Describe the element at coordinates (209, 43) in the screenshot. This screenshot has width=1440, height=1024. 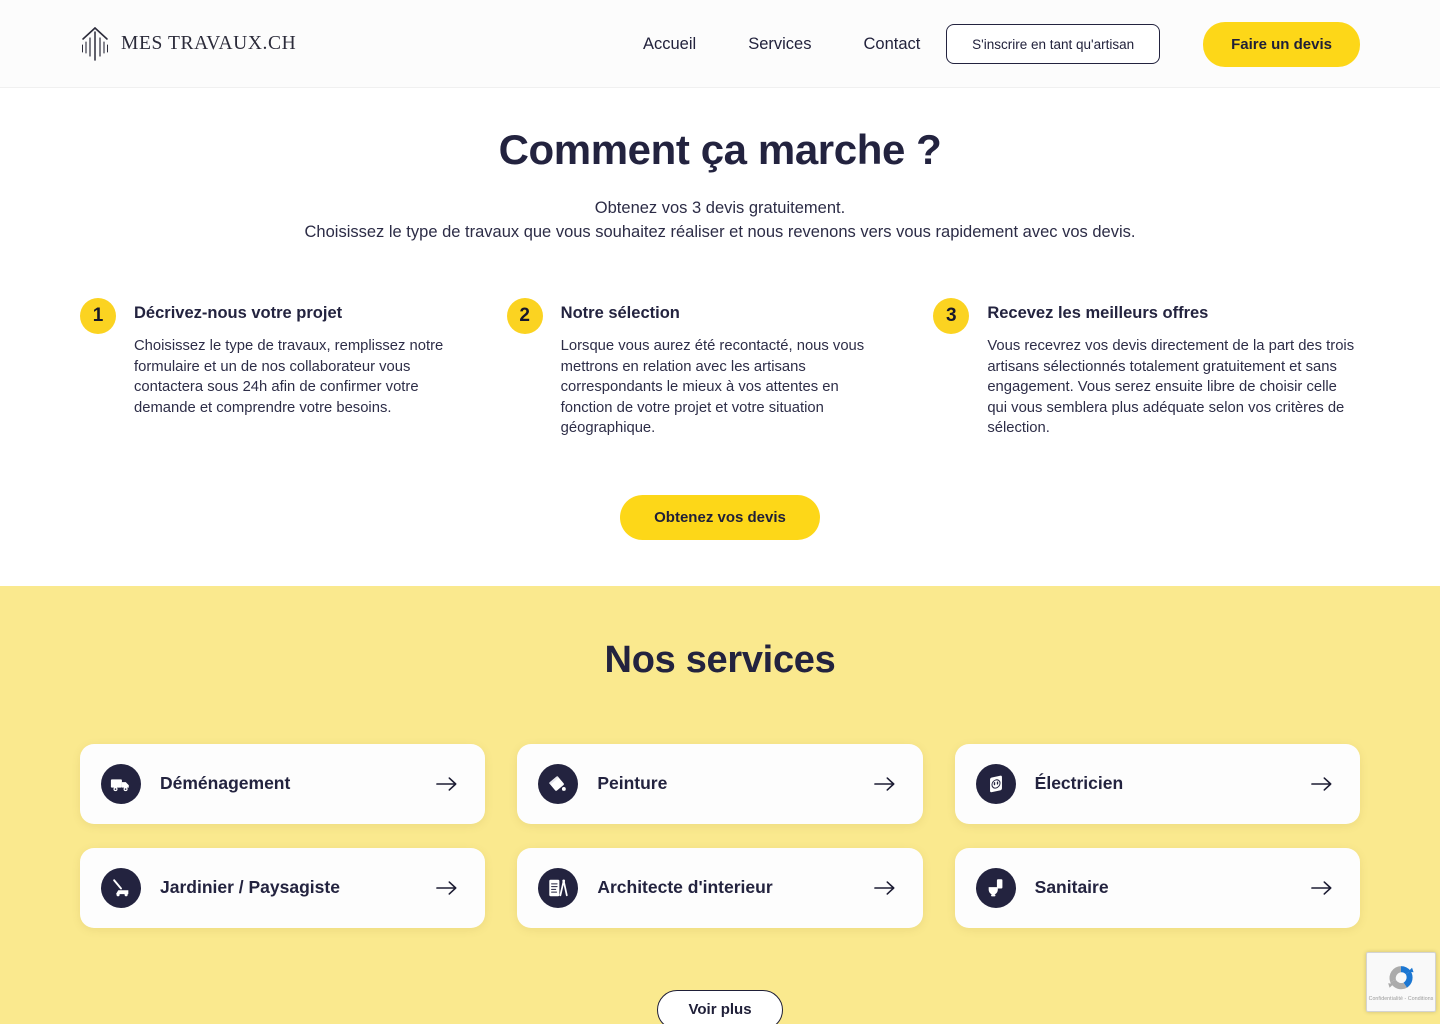
I see `brand-name: MES TRAVAUX.CH` at that location.